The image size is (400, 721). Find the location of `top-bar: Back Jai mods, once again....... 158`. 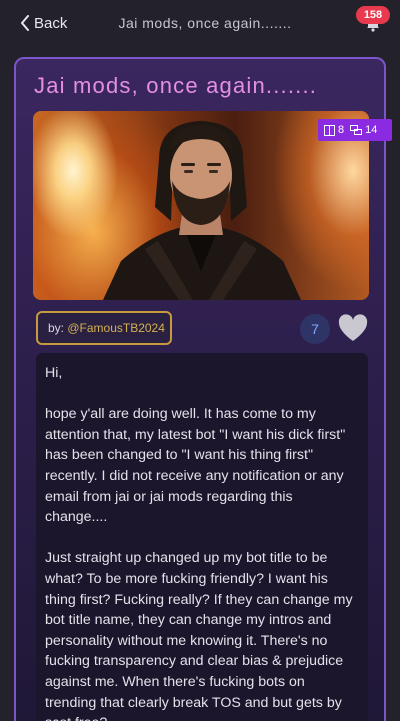

top-bar: Back Jai mods, once again....... 158 is located at coordinates (200, 23).